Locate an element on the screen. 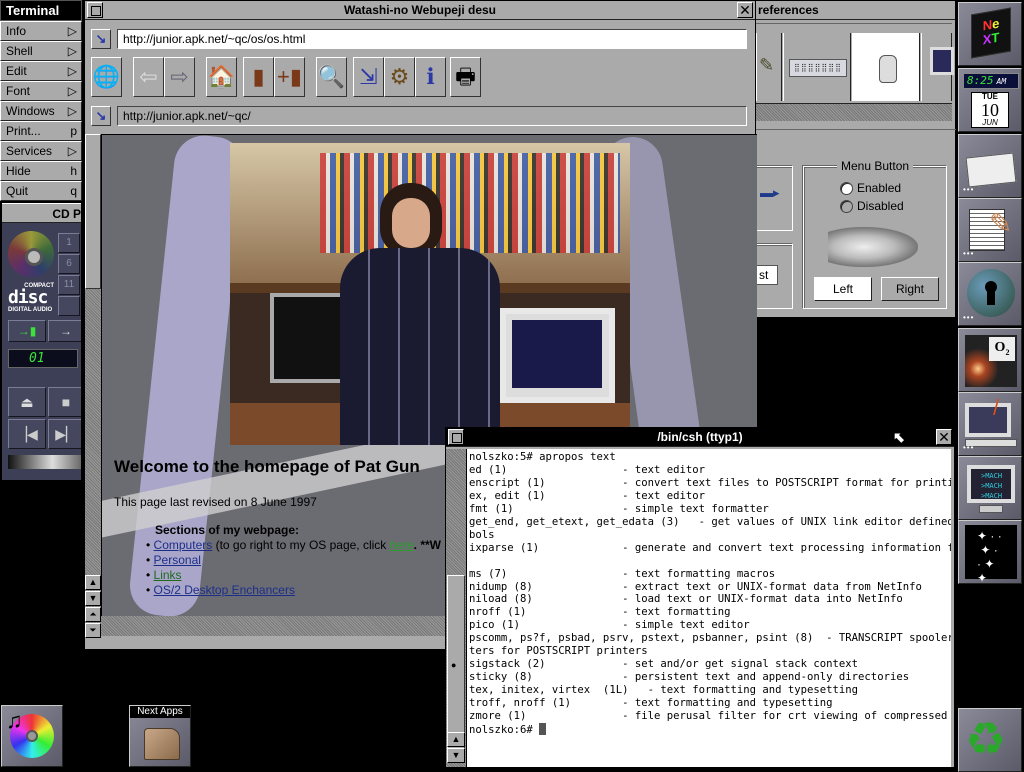 The image size is (1024, 772). os2-desktop-link: OS/2 Desktop Enchancers is located at coordinates (224, 590).